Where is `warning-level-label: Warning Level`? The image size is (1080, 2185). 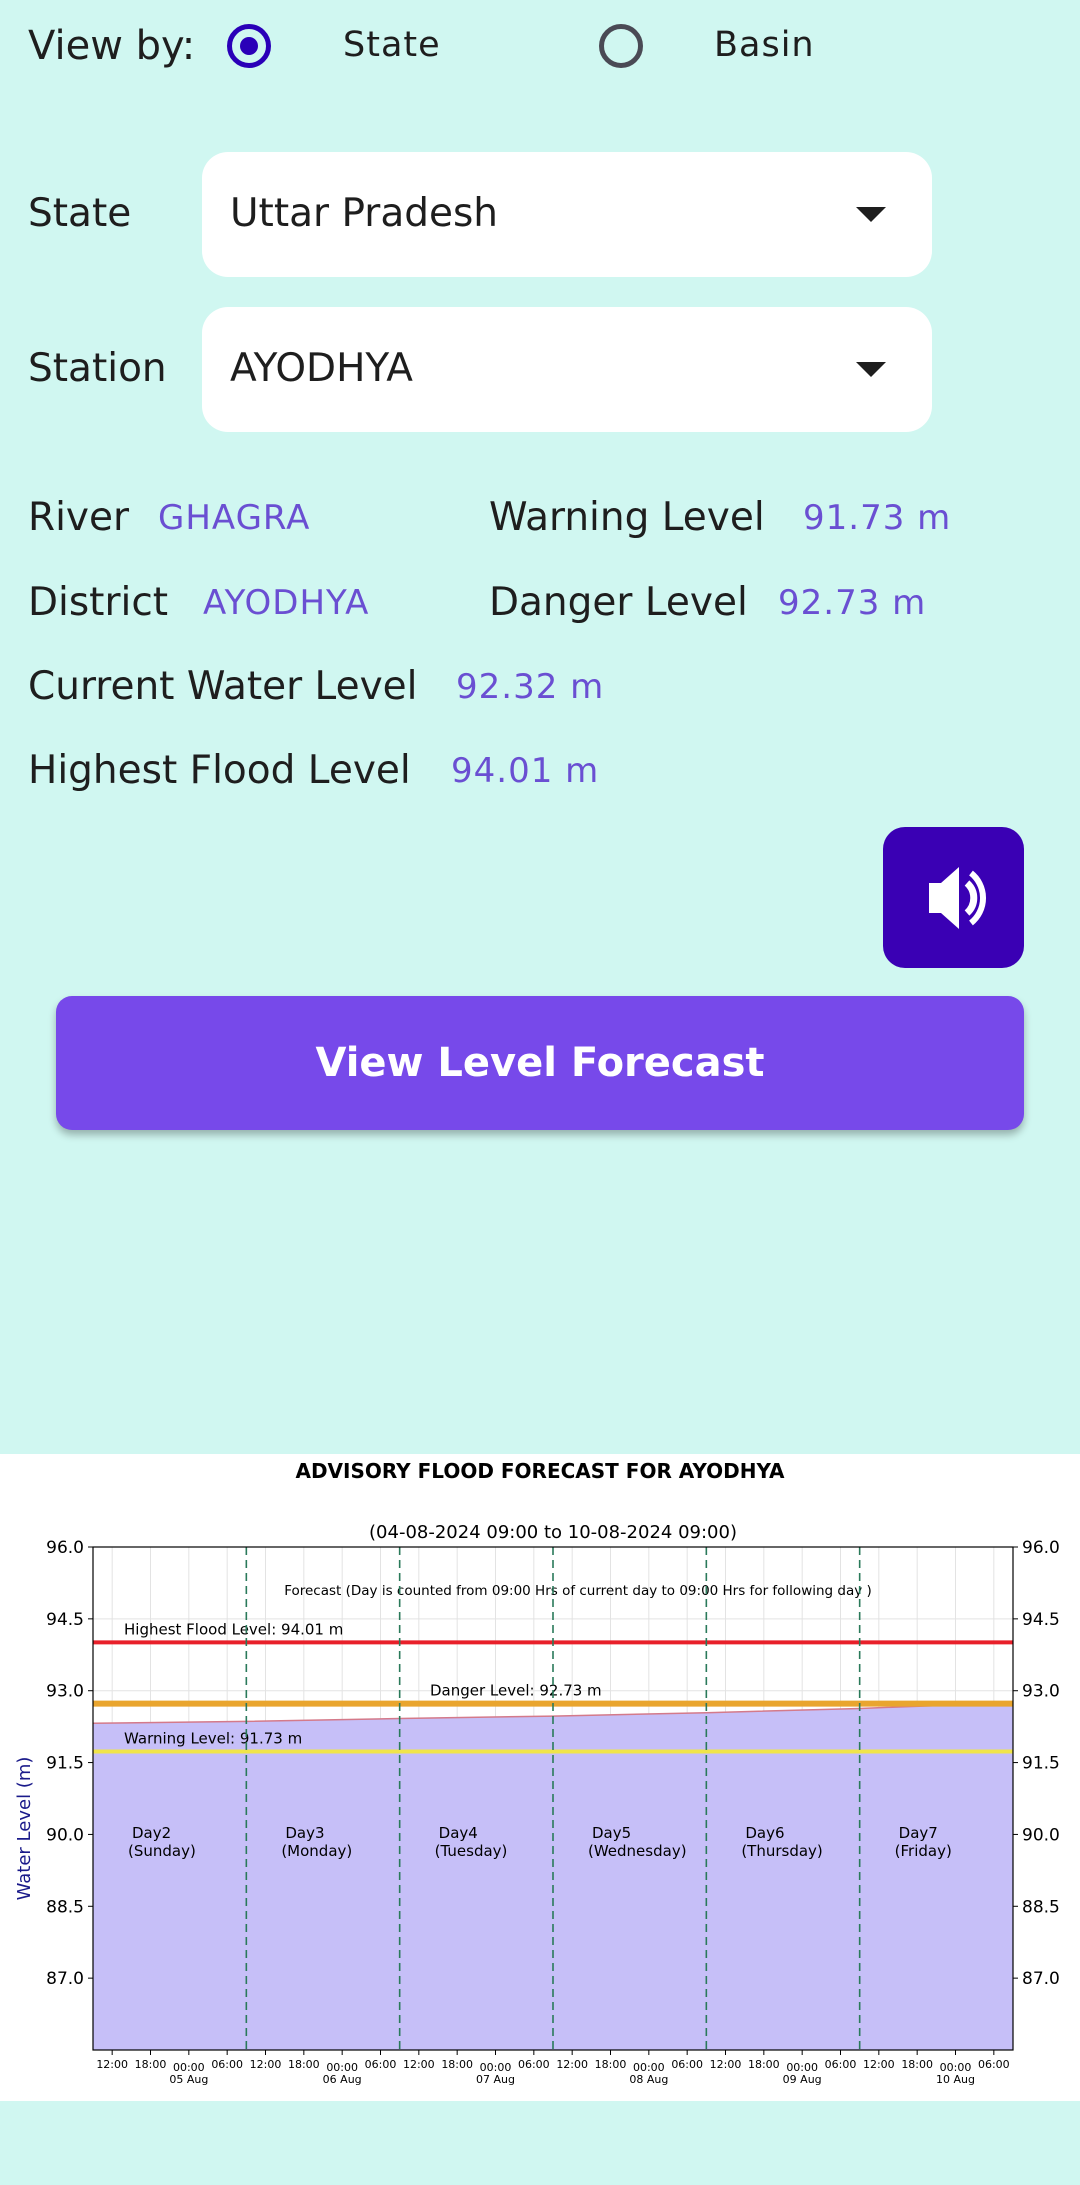 warning-level-label: Warning Level is located at coordinates (627, 517).